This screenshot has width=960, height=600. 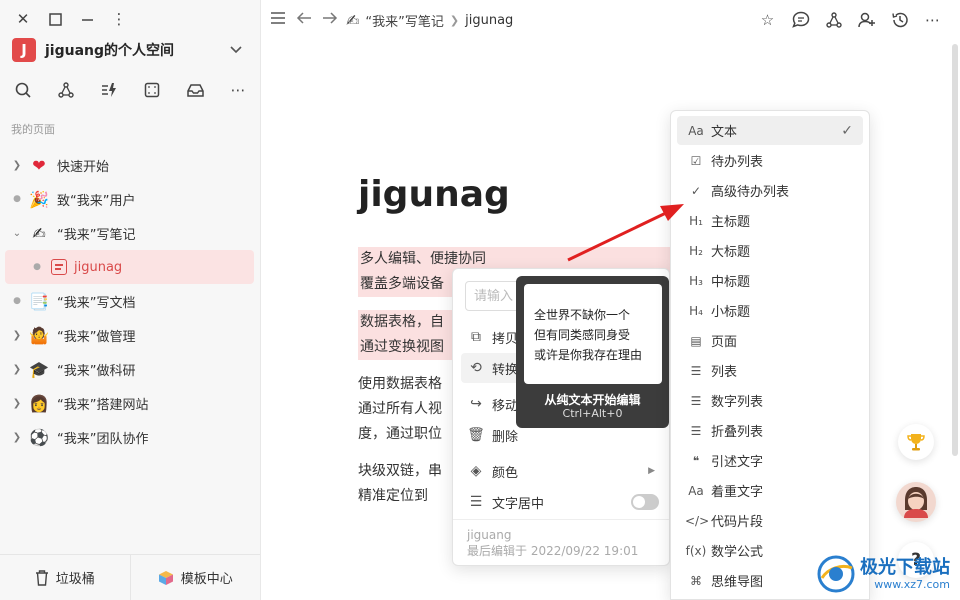 I want to click on block-type-h3: H₃ 中标题, so click(x=770, y=280).